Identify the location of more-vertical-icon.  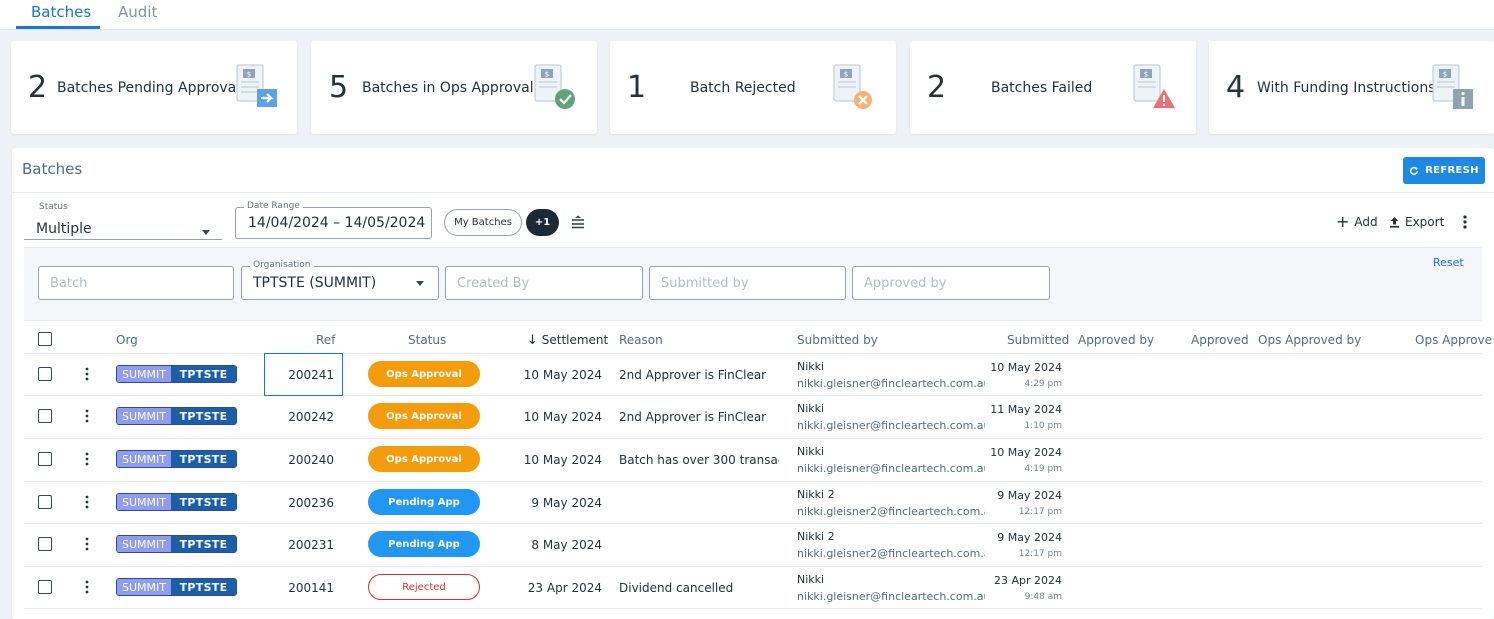
(1465, 222).